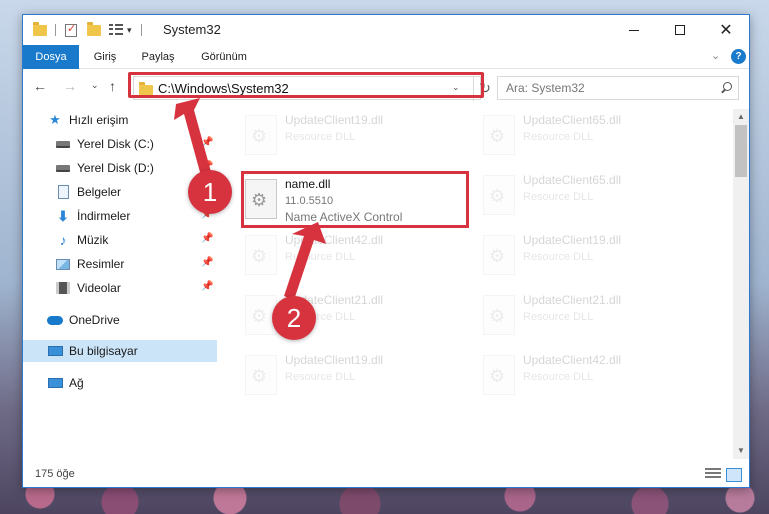 This screenshot has height=514, width=769. I want to click on sidebar-item-label: OneDrive, so click(94, 320).